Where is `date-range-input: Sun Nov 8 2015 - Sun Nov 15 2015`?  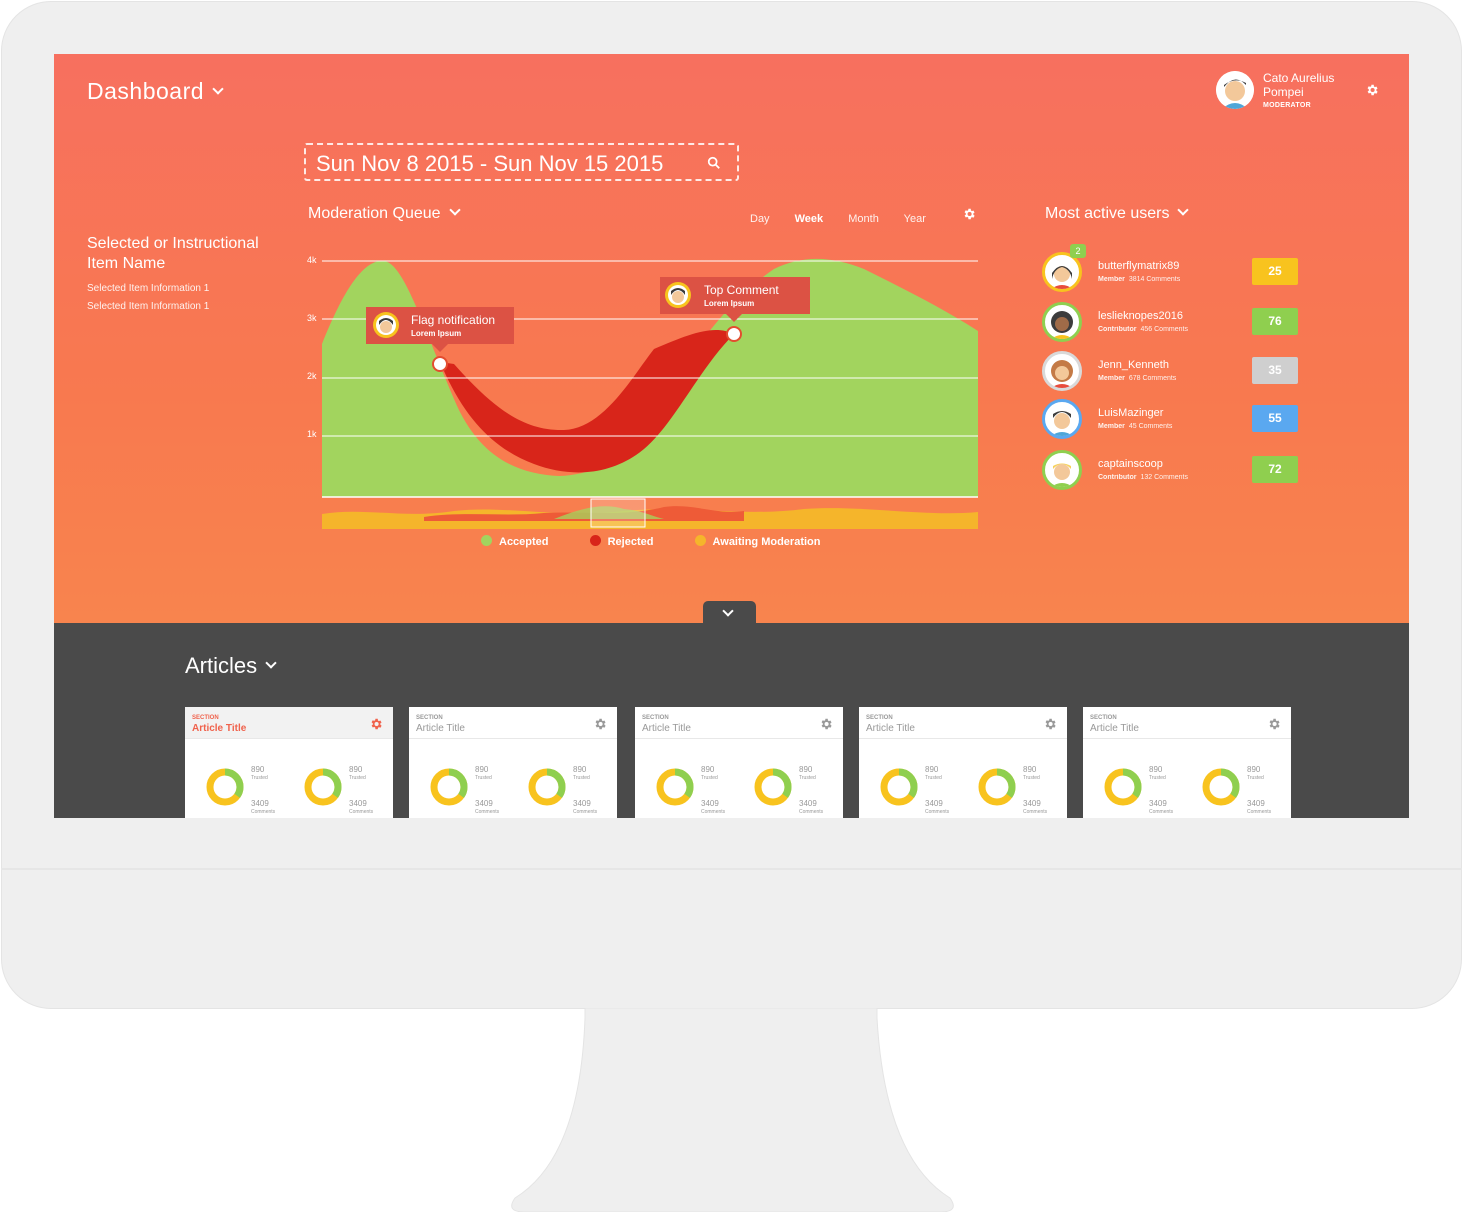 date-range-input: Sun Nov 8 2015 - Sun Nov 15 2015 is located at coordinates (521, 162).